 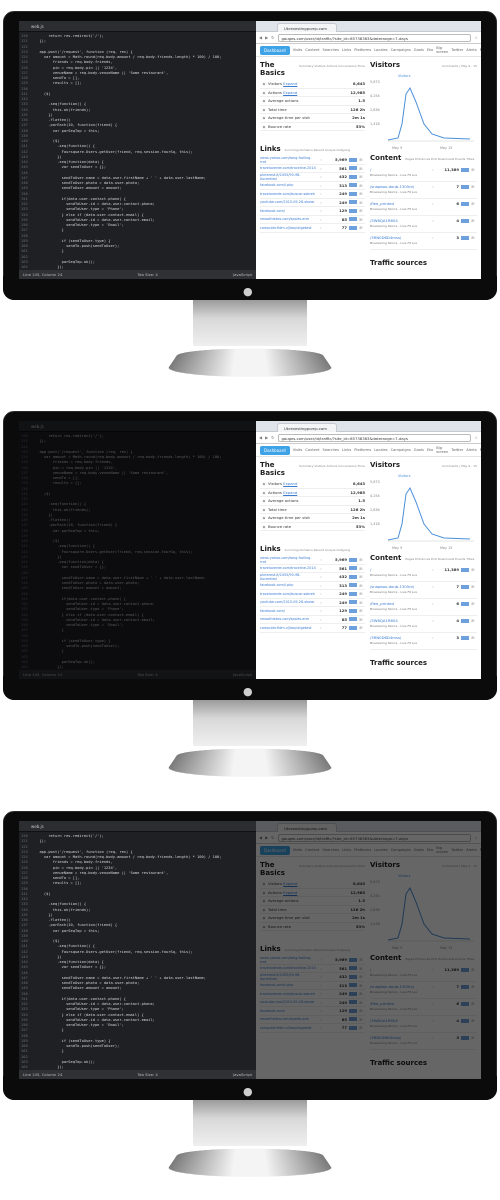 What do you see at coordinates (288, 577) in the screenshot?
I see `link-label: pinterest.it/2455/90-98-Ascentiad` at bounding box center [288, 577].